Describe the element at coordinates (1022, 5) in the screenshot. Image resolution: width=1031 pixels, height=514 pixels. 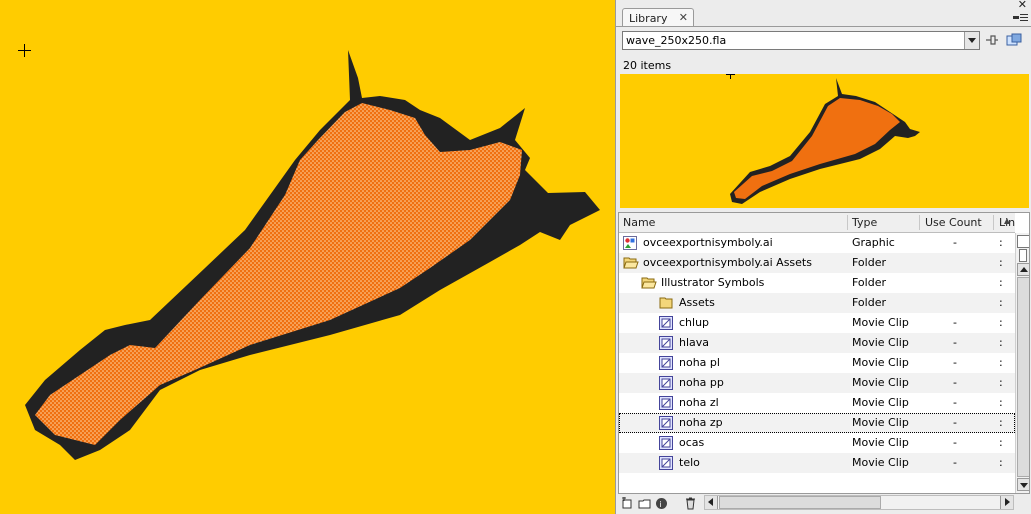
I see `panel-close-icon: ✕` at that location.